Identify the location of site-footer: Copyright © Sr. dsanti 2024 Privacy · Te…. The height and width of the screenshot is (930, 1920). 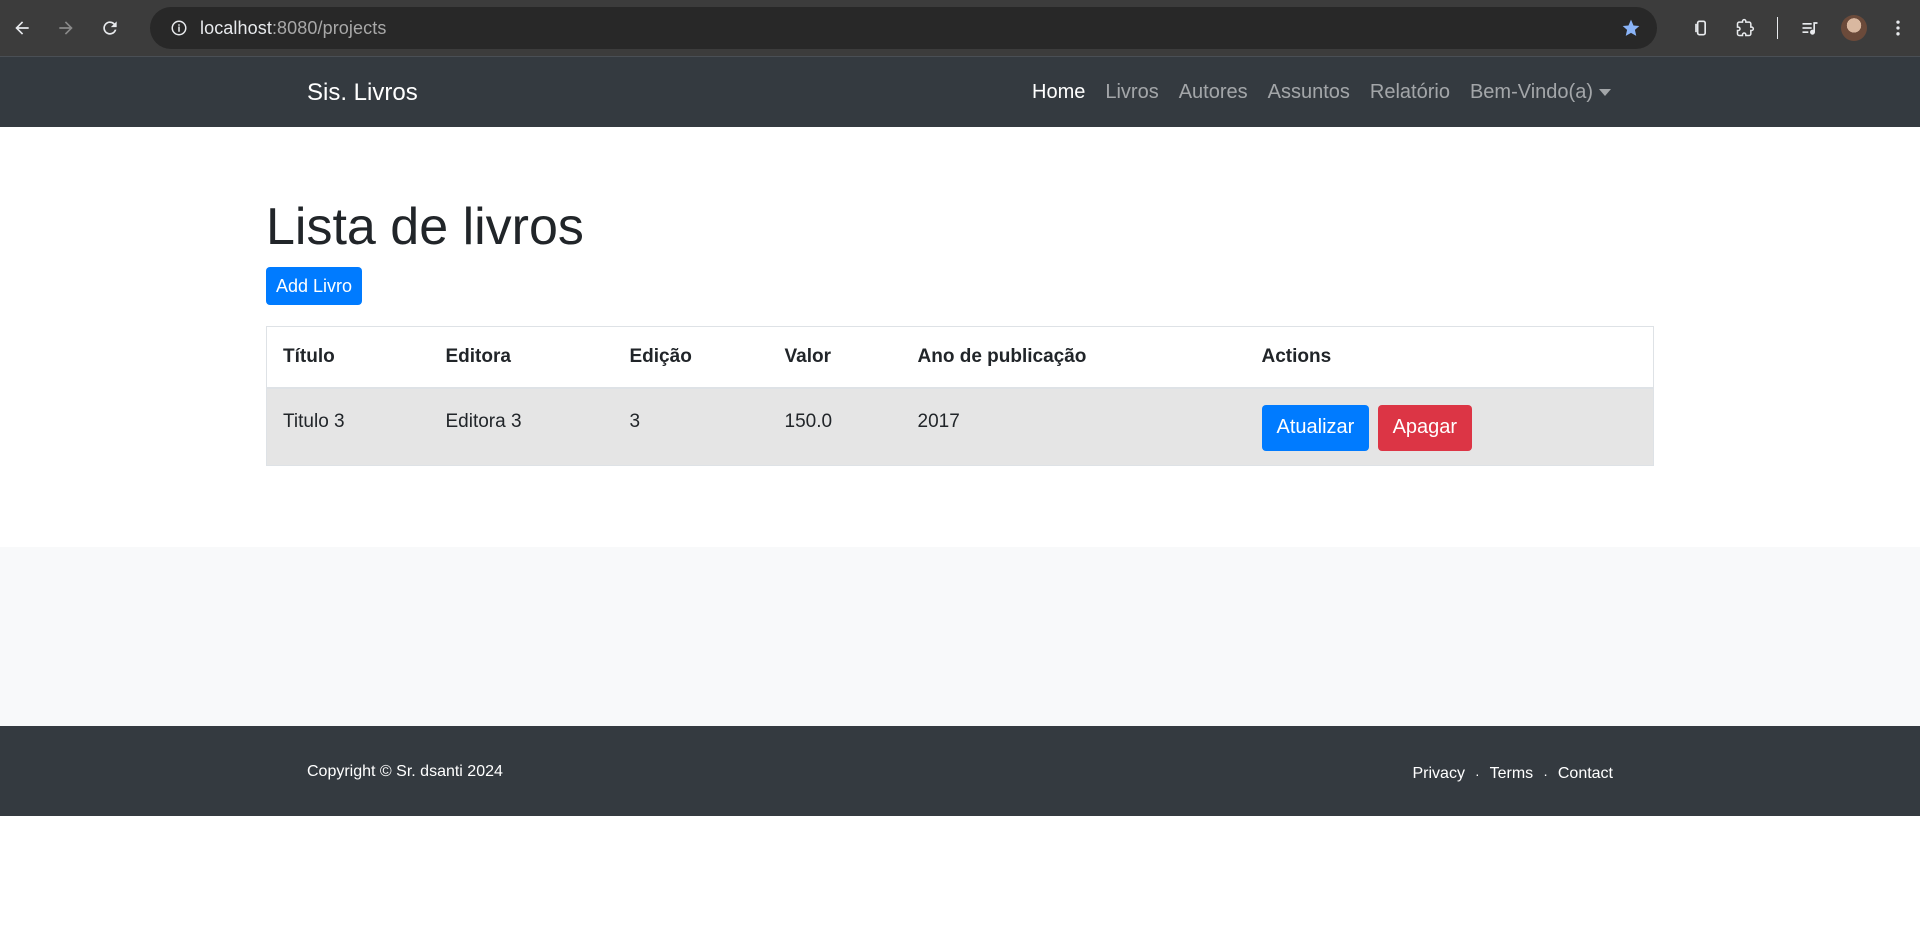
(960, 771).